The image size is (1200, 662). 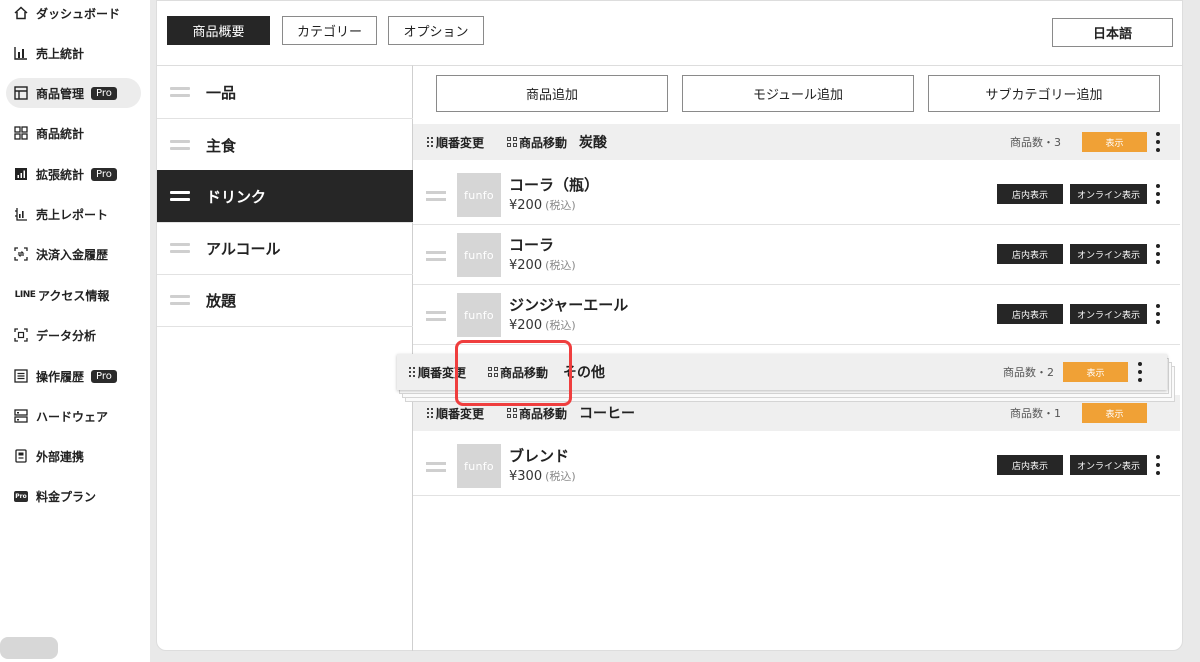 I want to click on product-price: ¥300 (税込), so click(x=542, y=476).